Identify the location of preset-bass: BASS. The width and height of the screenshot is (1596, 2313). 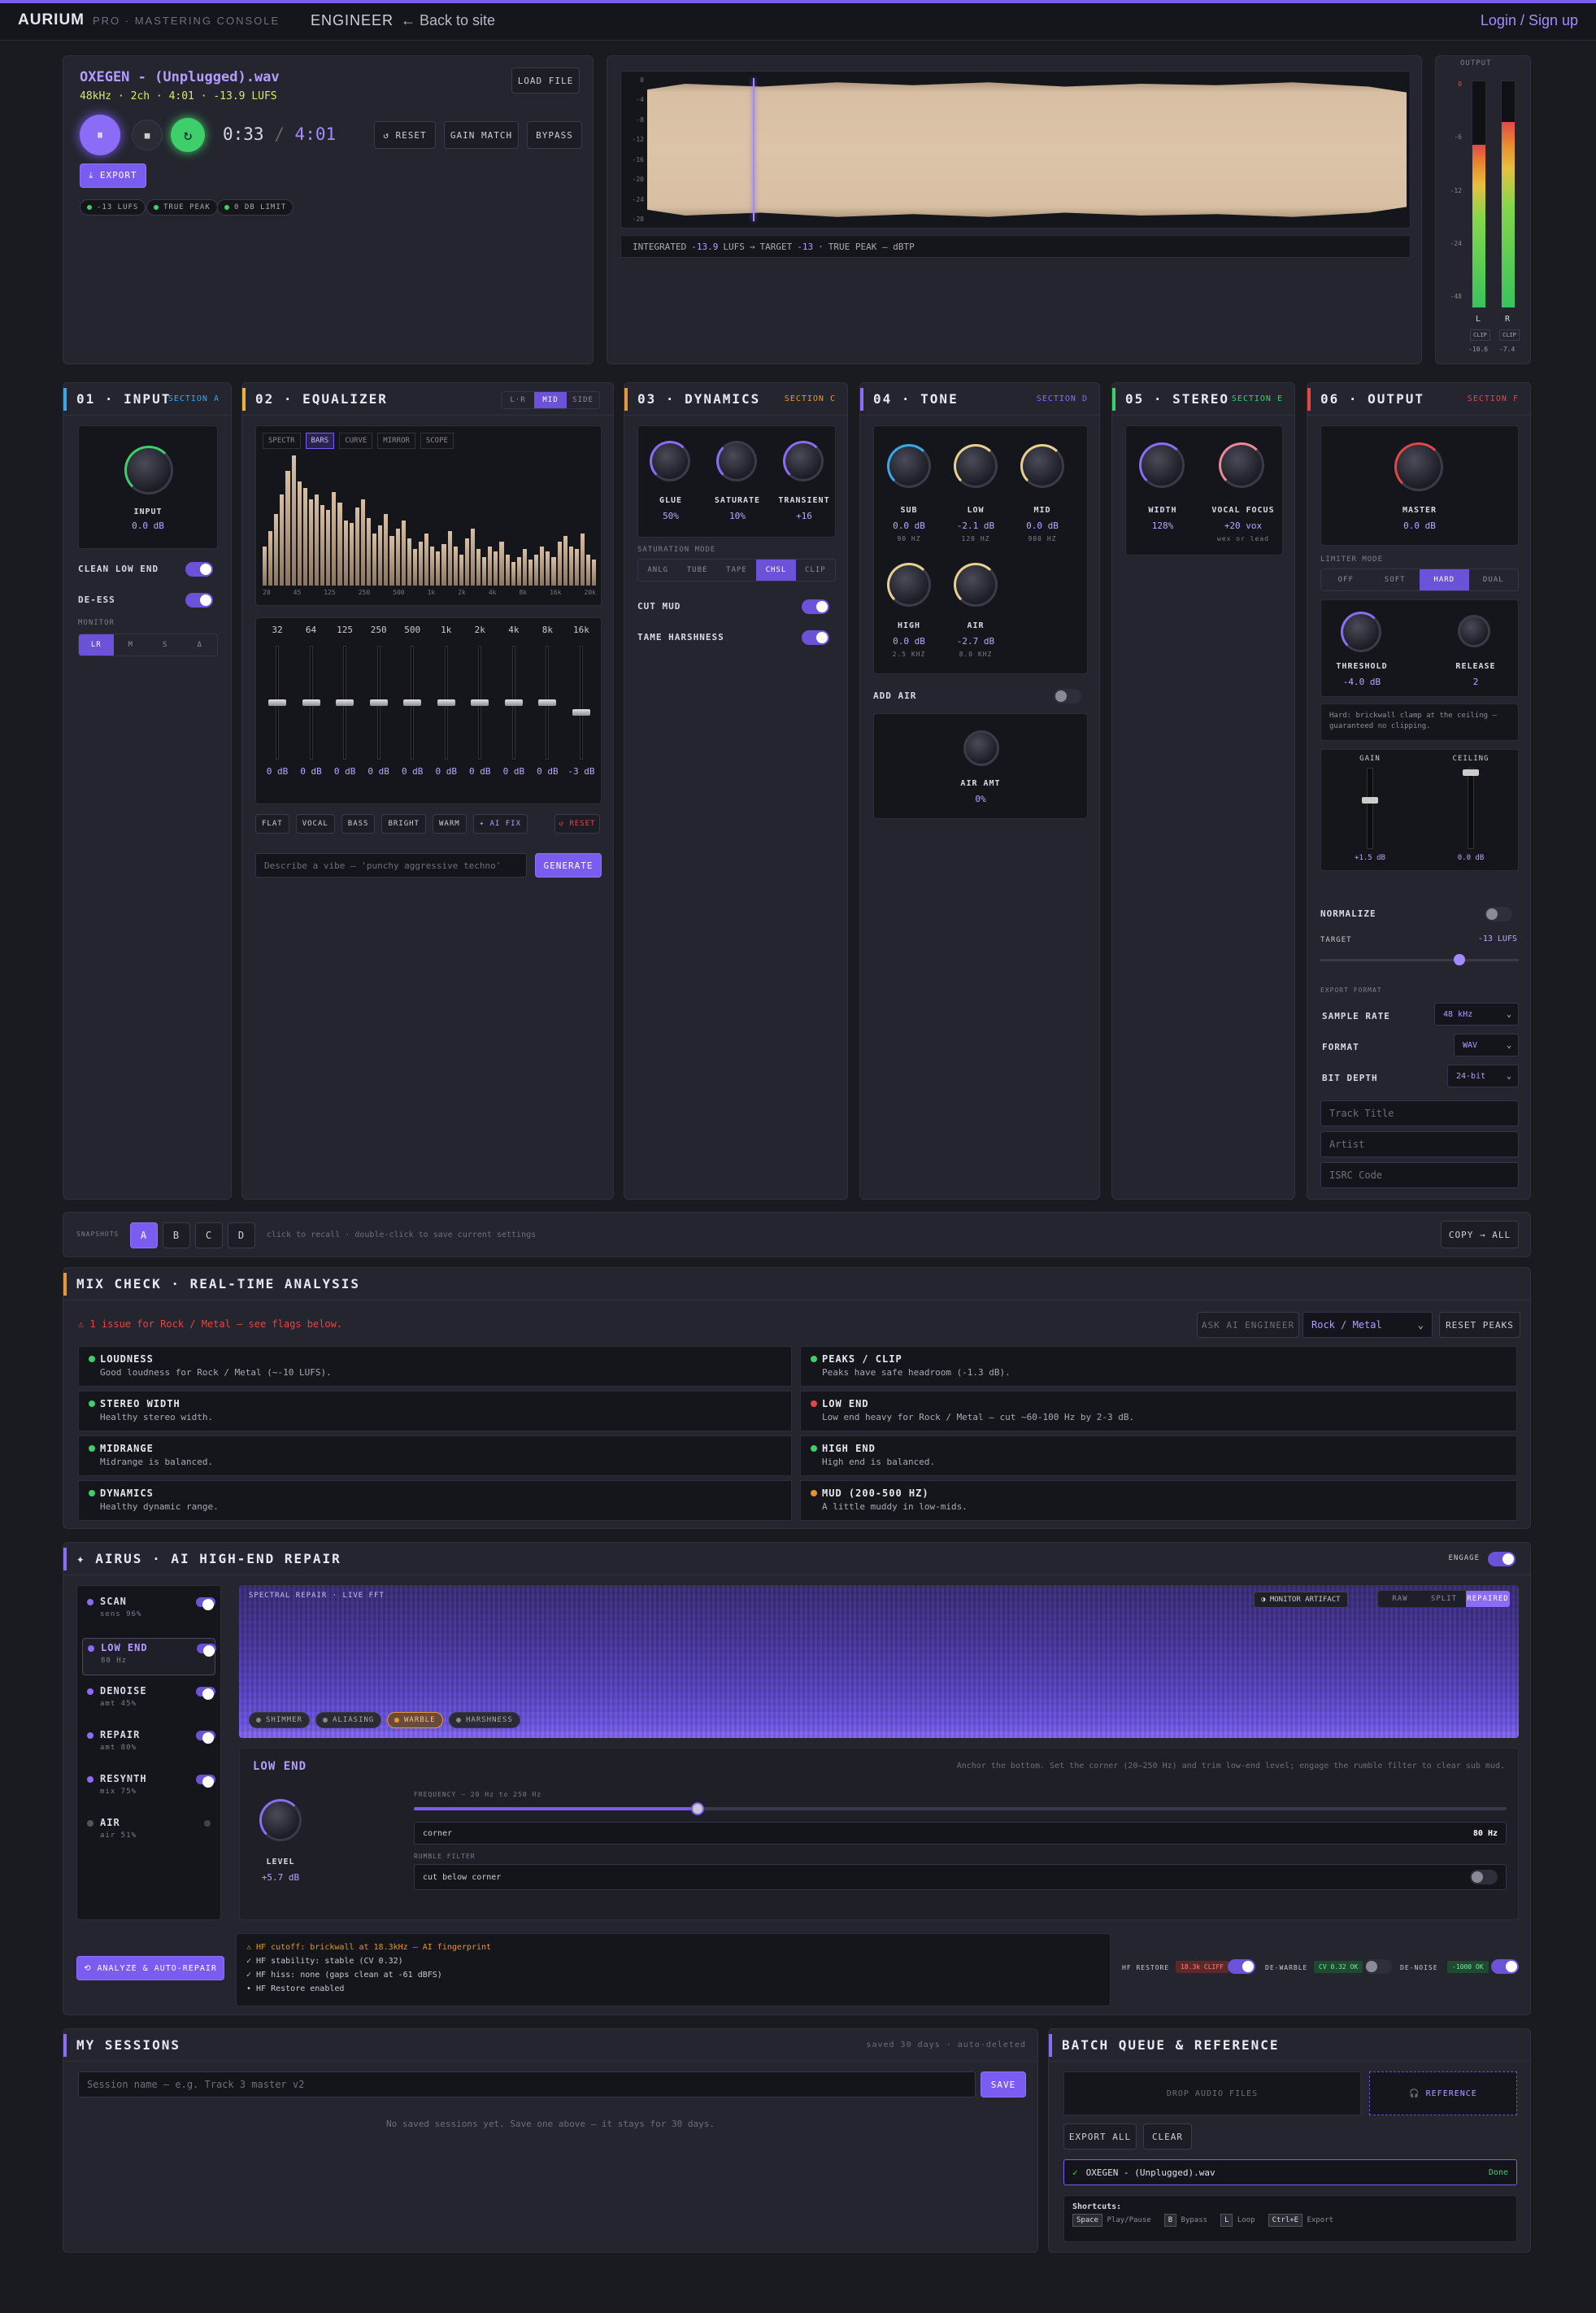
(358, 824).